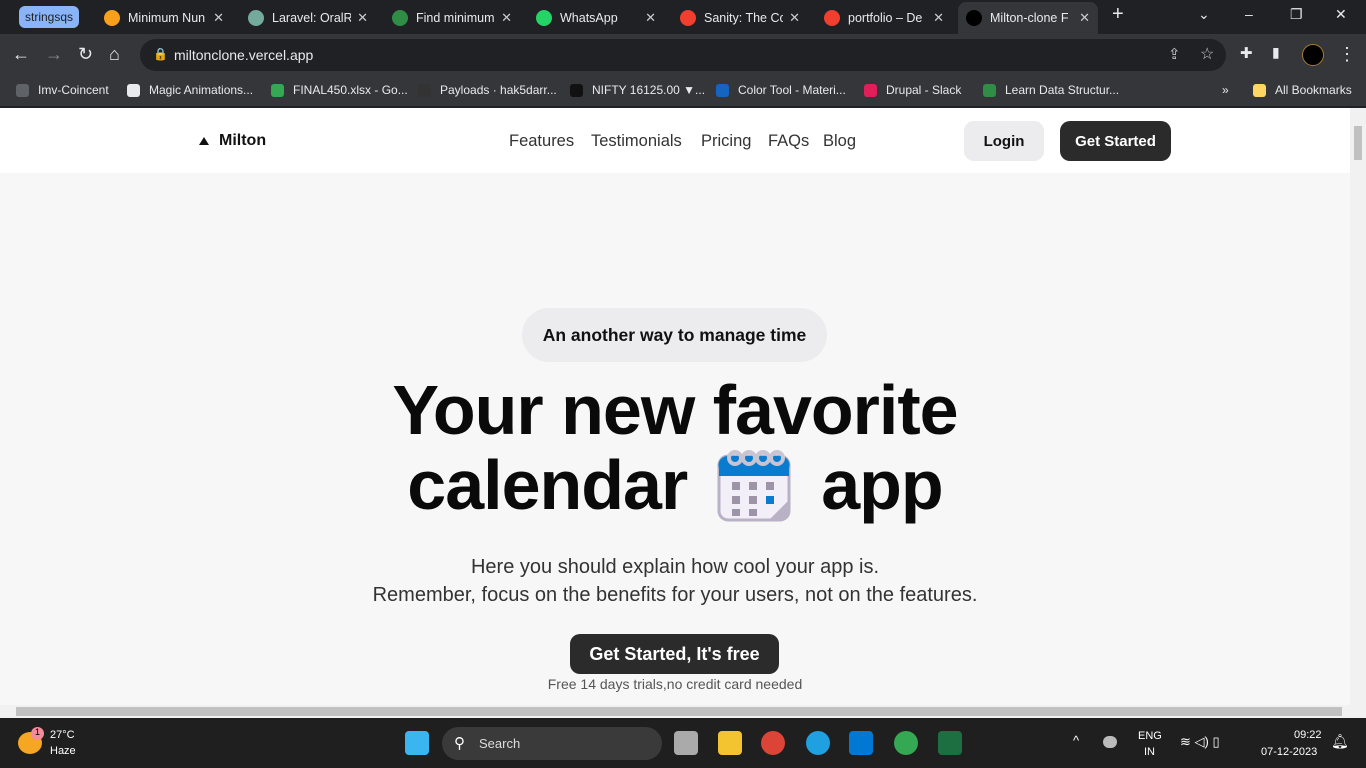 This screenshot has height=768, width=1366. Describe the element at coordinates (974, 18) in the screenshot. I see `milton-icon` at that location.